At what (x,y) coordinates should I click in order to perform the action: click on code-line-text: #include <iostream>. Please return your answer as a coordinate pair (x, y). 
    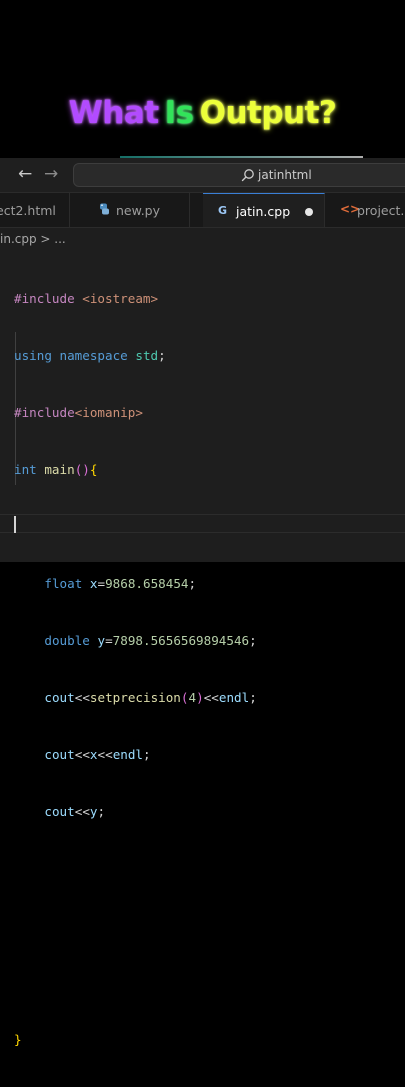
    Looking at the image, I should click on (86, 298).